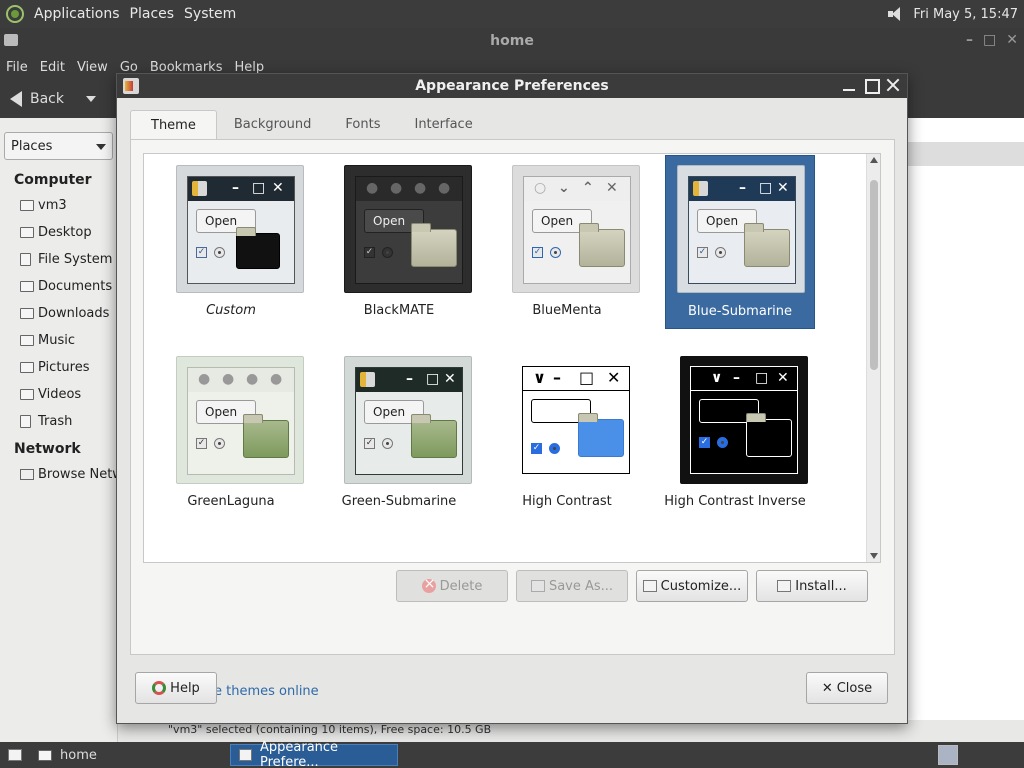 The width and height of the screenshot is (1024, 768). What do you see at coordinates (735, 501) in the screenshot?
I see `theme-name: High Contrast Inverse` at bounding box center [735, 501].